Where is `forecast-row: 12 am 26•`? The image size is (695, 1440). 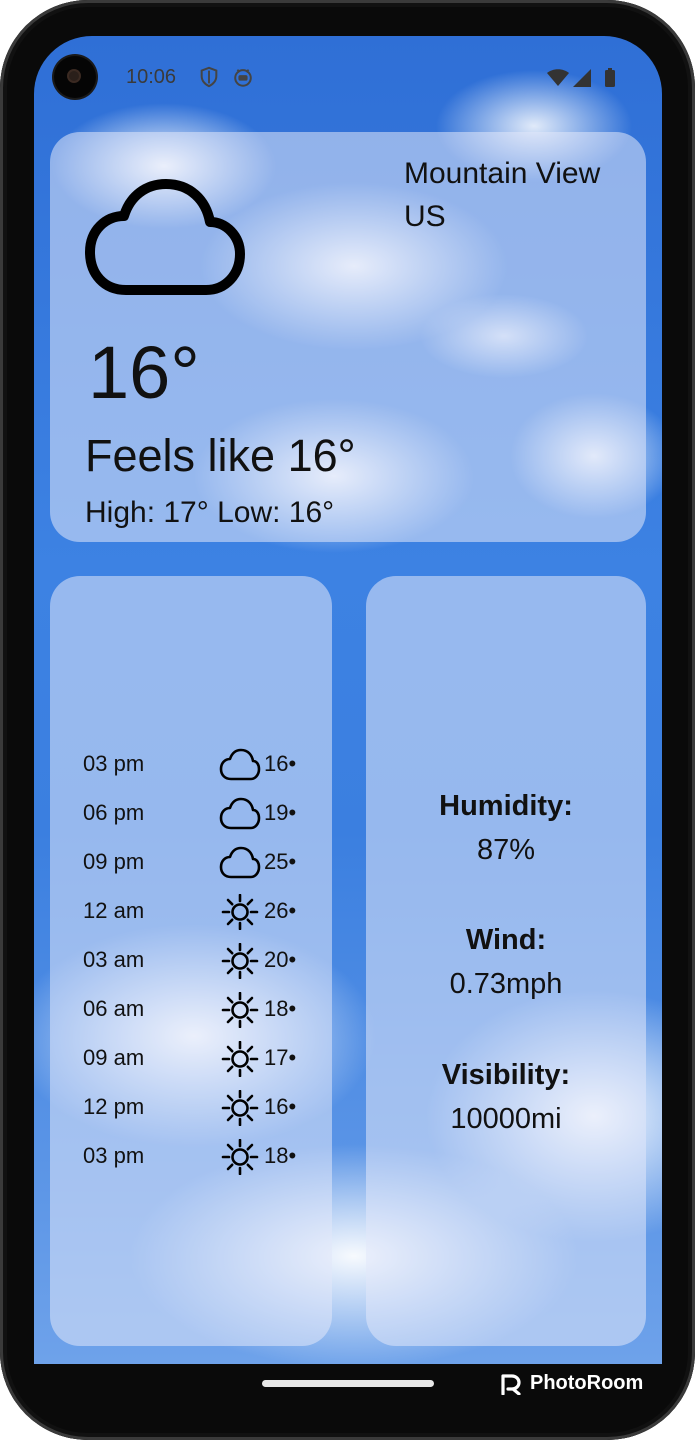 forecast-row: 12 am 26• is located at coordinates (203, 918).